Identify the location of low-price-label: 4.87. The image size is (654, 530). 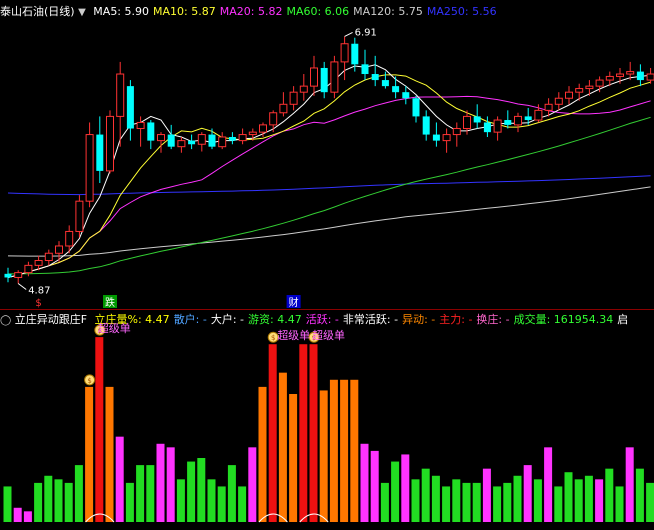
(39, 291).